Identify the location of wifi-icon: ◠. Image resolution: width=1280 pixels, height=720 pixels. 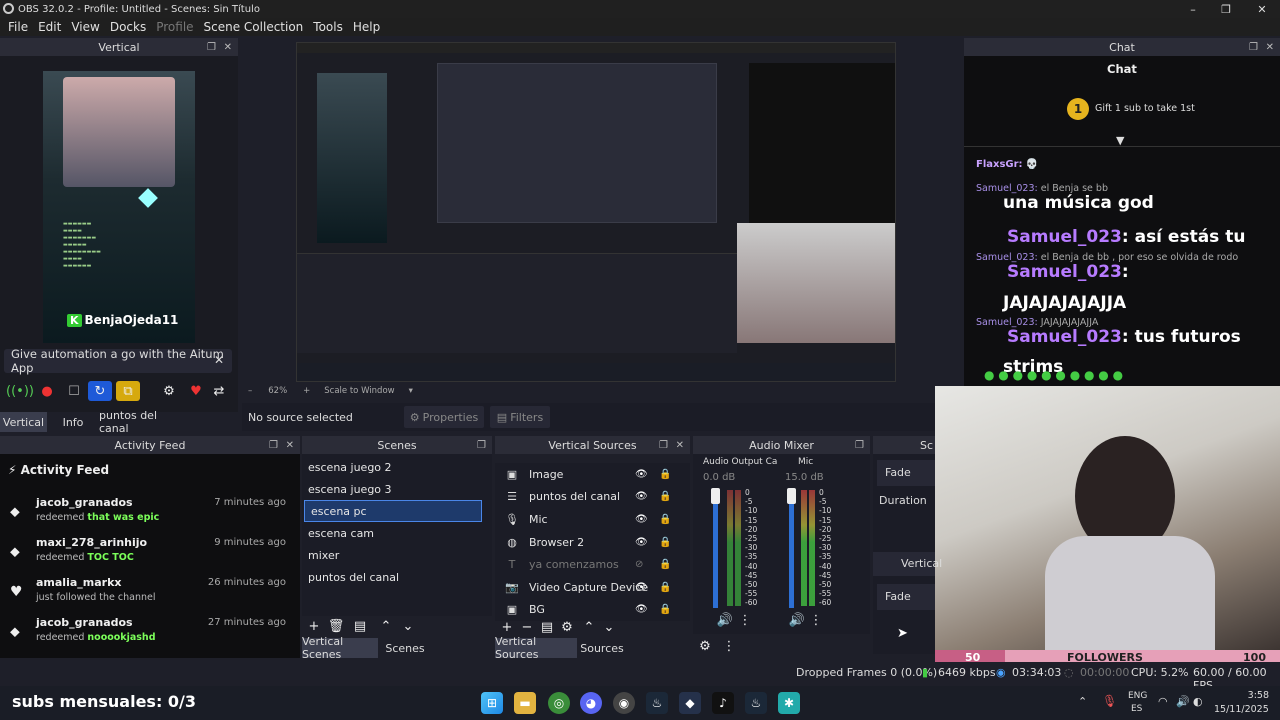
(1163, 701).